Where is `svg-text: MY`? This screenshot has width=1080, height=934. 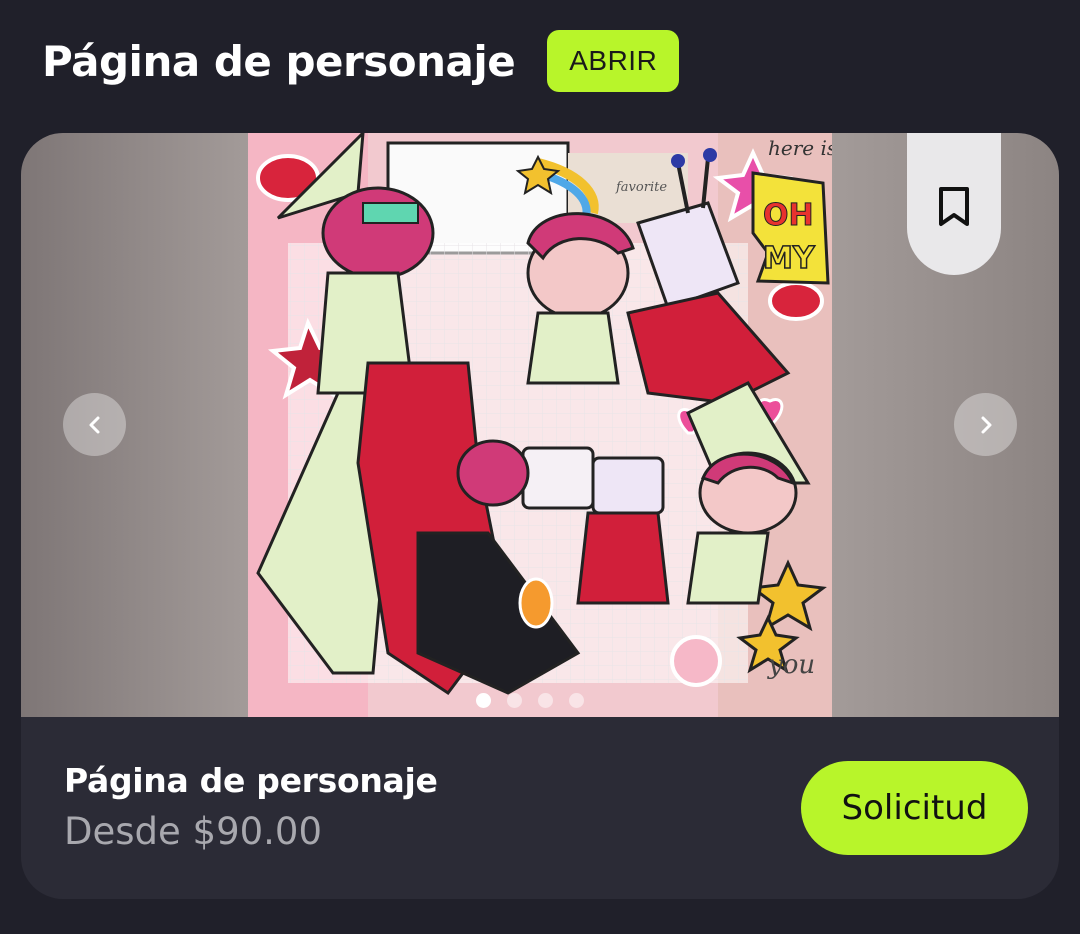
svg-text: MY is located at coordinates (789, 258).